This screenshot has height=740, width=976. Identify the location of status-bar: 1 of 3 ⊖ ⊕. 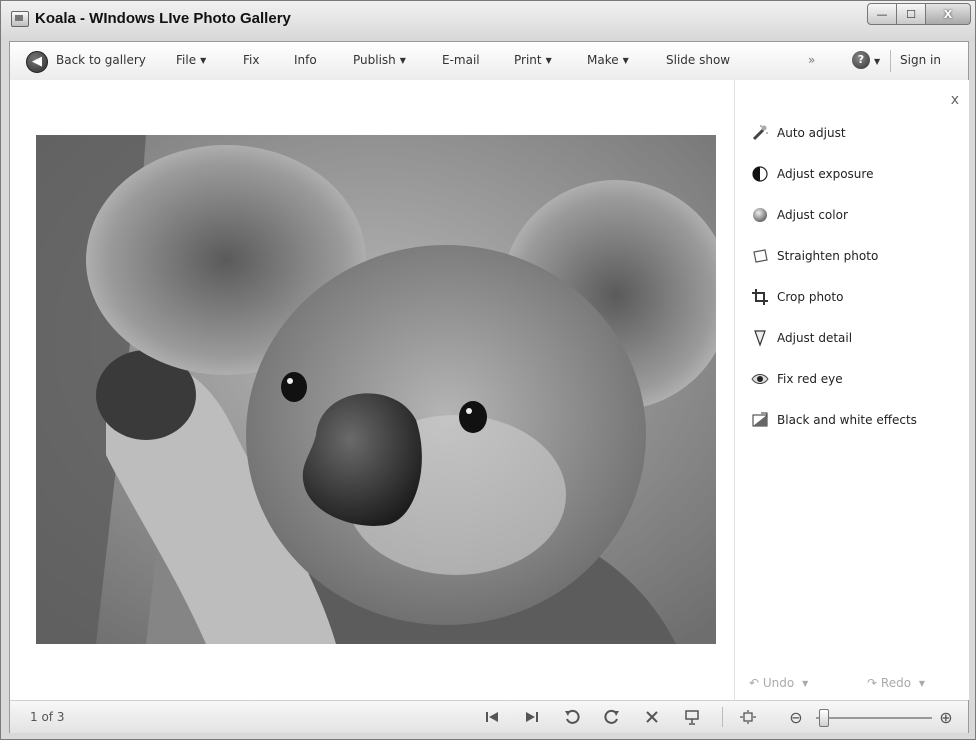
(489, 716).